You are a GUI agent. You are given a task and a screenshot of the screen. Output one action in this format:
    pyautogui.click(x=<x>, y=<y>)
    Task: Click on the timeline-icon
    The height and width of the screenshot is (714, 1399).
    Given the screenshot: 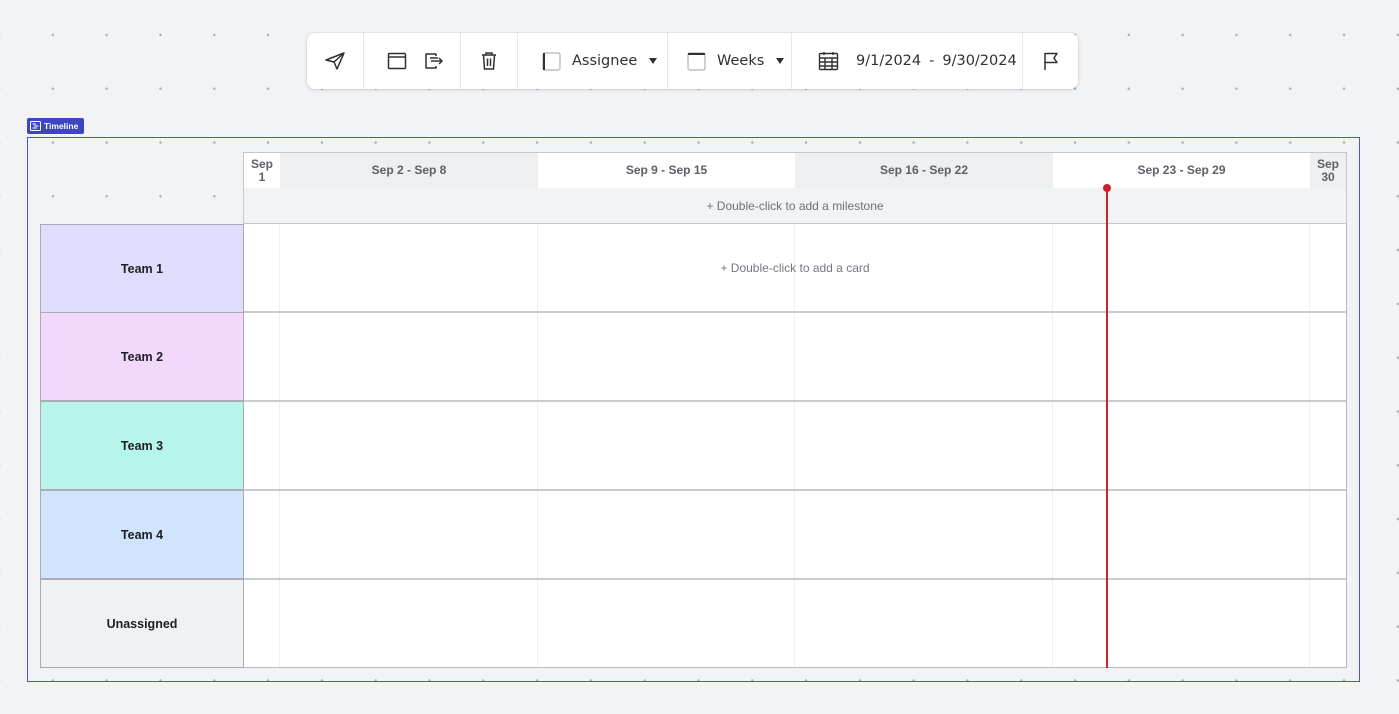 What is the action you would take?
    pyautogui.click(x=35, y=126)
    